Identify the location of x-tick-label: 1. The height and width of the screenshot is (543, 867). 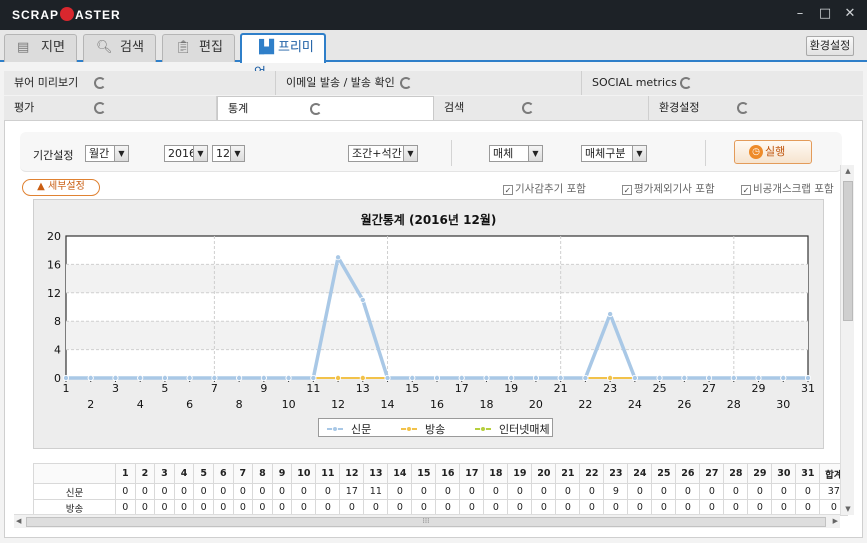
(66, 388).